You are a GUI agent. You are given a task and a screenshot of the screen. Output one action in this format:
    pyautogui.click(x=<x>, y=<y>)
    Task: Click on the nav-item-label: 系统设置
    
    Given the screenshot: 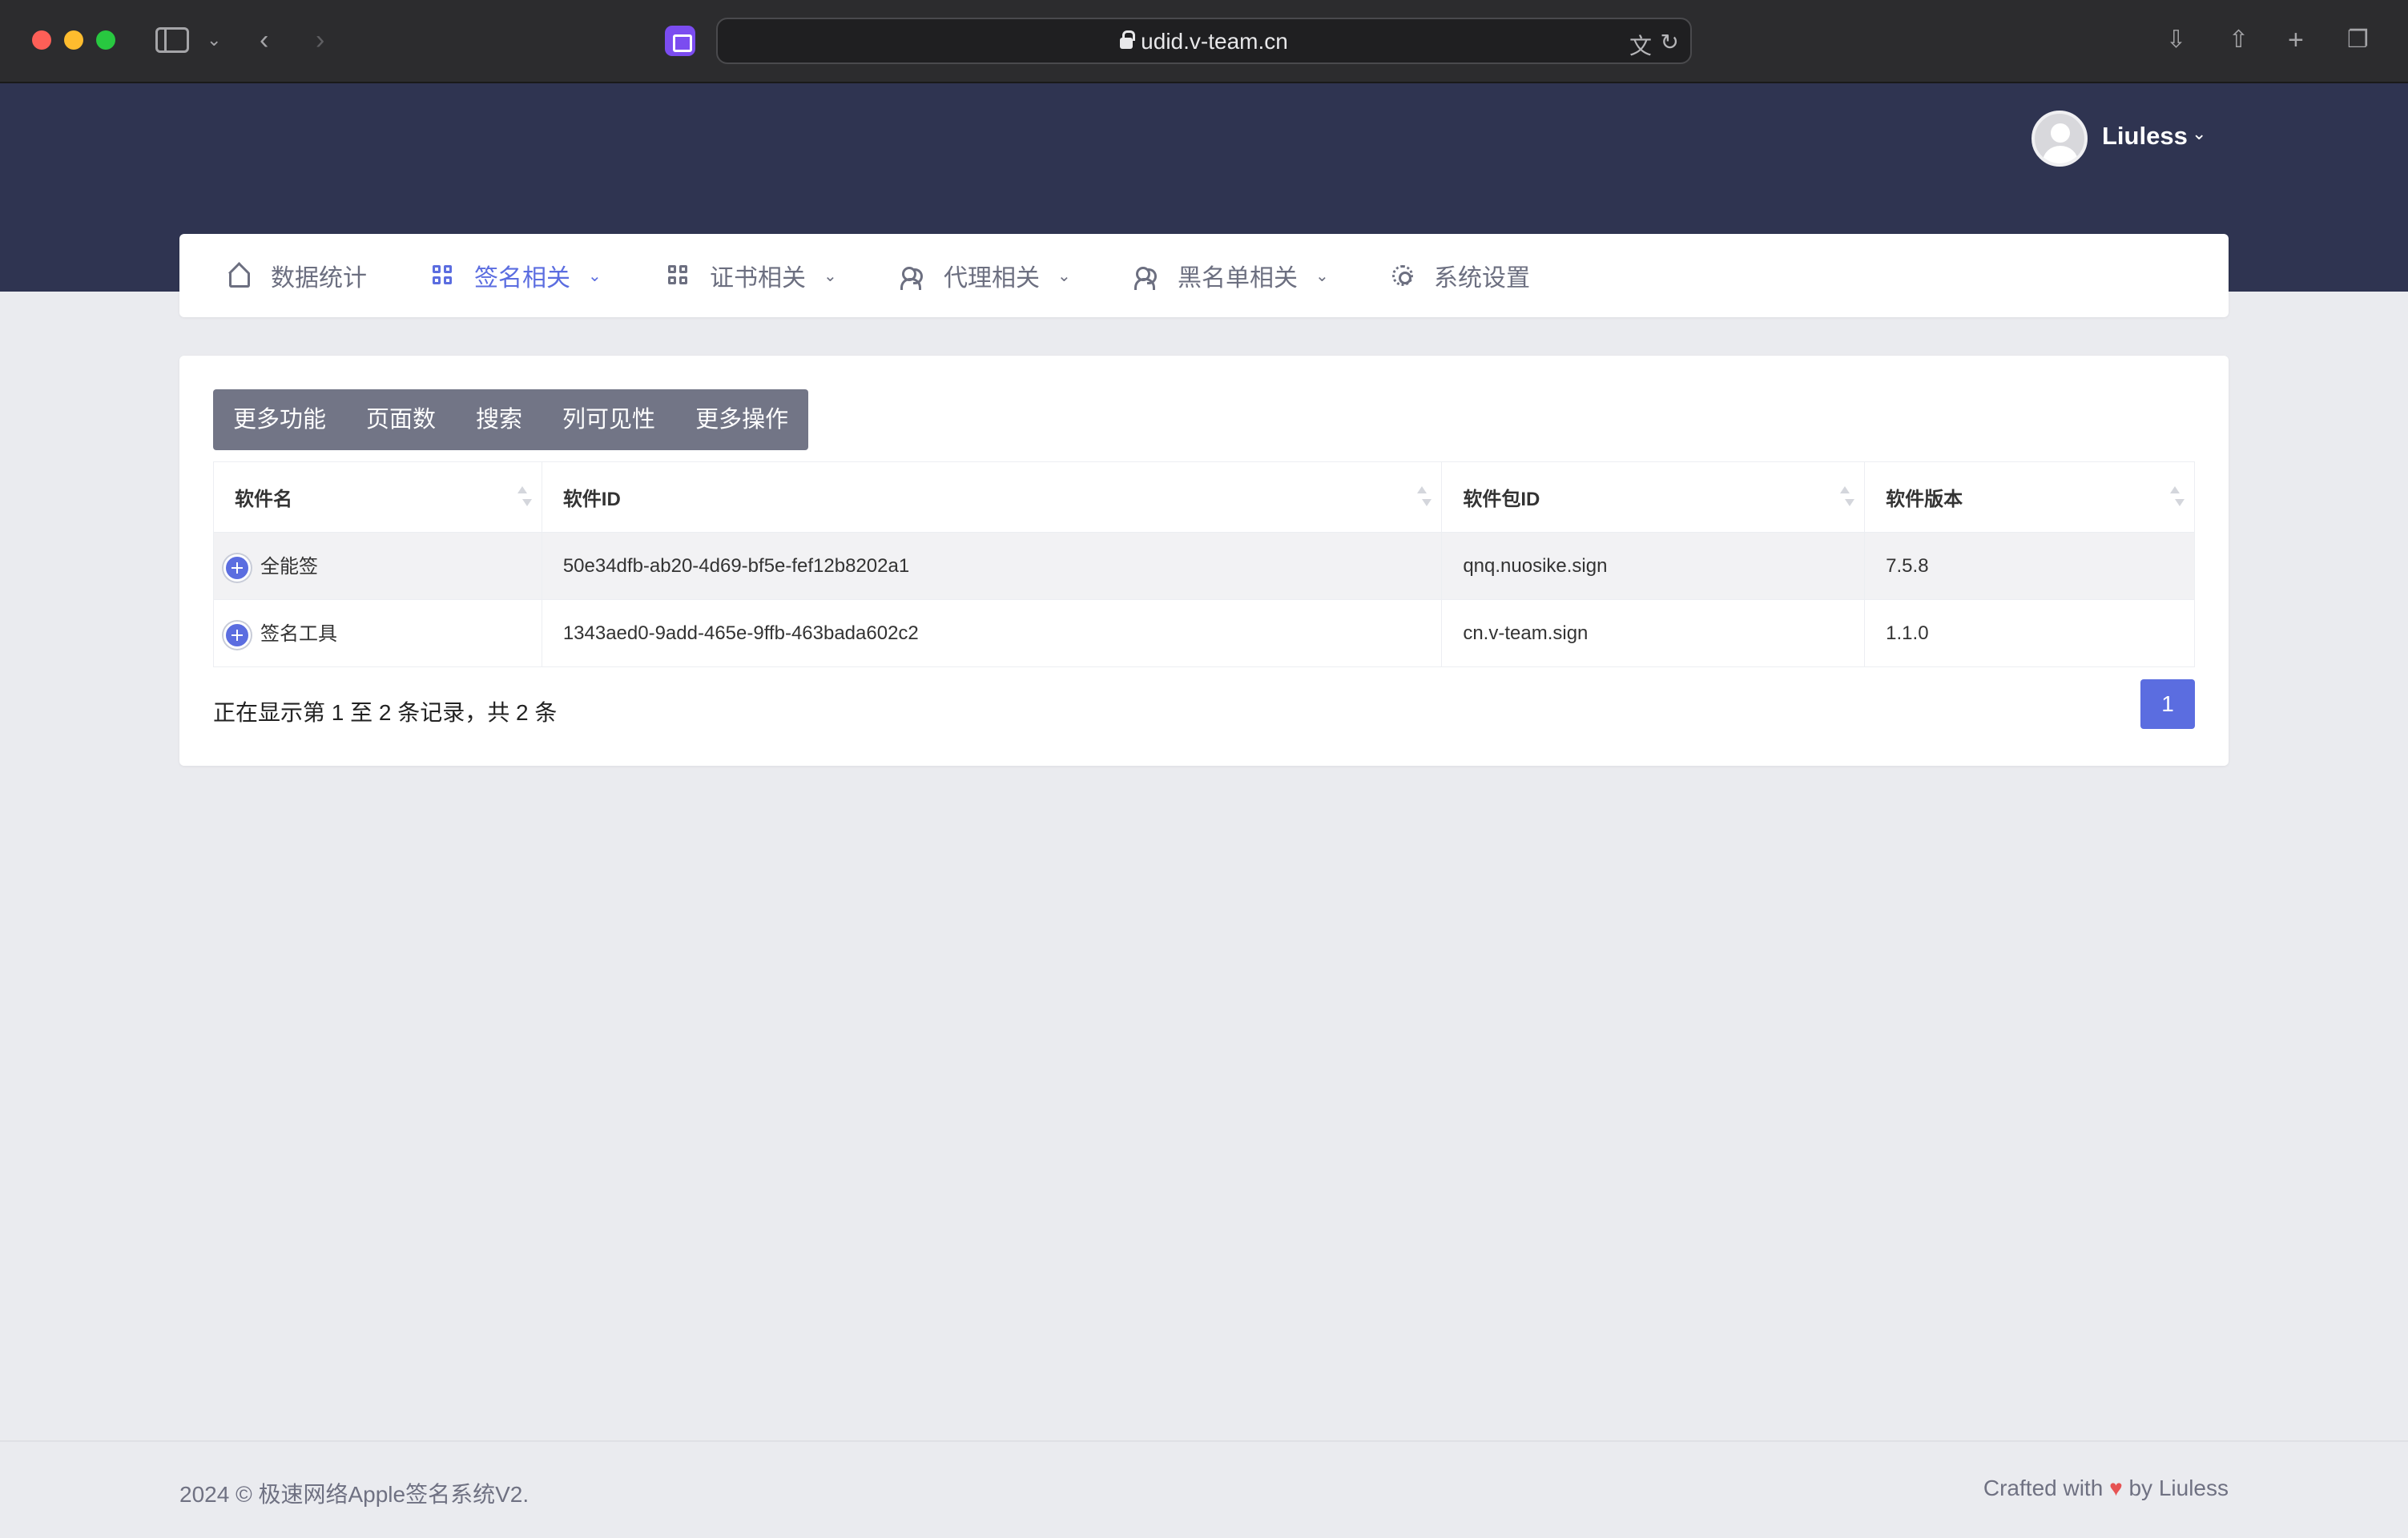 What is the action you would take?
    pyautogui.click(x=1482, y=279)
    